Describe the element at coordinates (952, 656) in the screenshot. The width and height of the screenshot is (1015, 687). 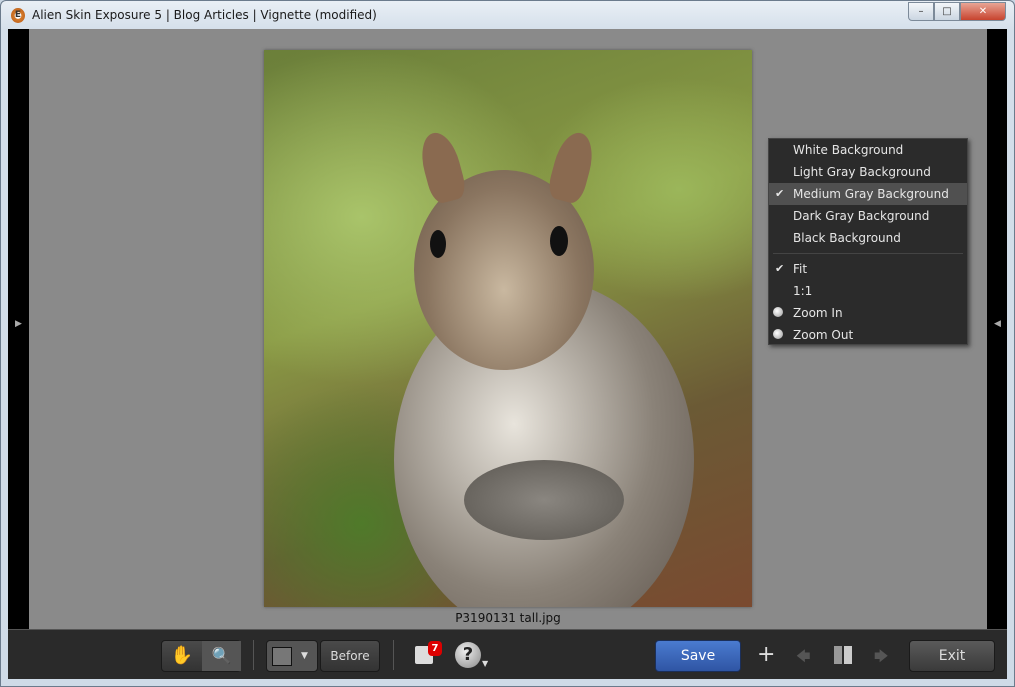
I see `exit-button: Exit` at that location.